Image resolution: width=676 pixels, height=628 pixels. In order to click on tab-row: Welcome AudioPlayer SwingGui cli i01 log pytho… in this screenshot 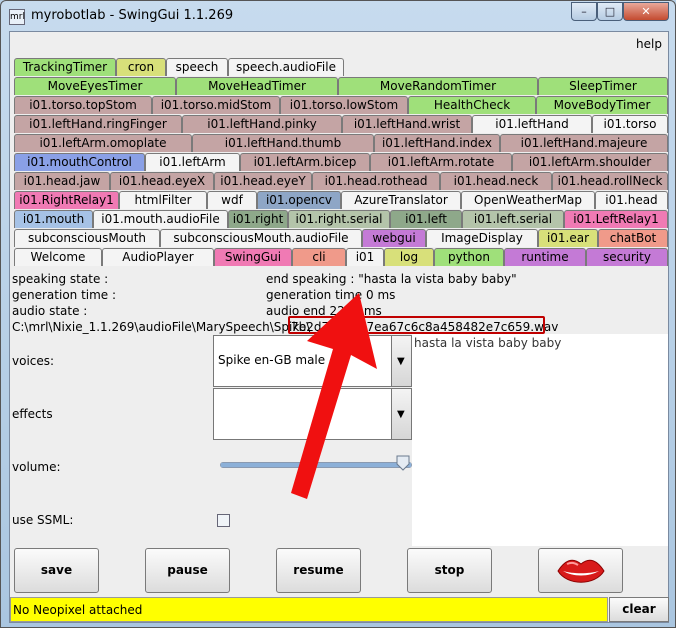, I will do `click(341, 257)`.